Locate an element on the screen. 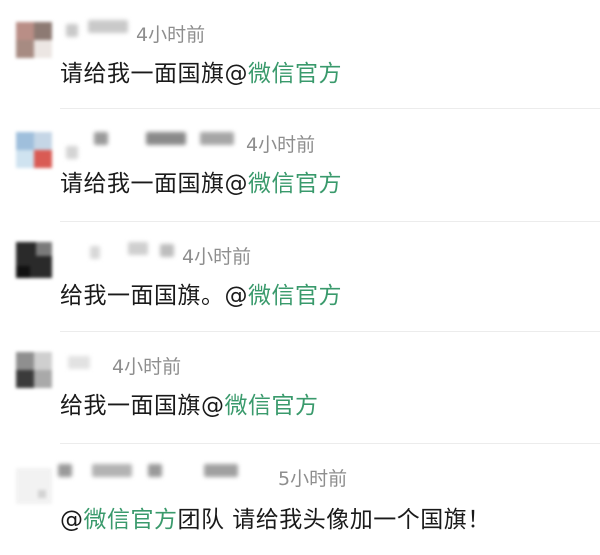 The width and height of the screenshot is (600, 555). comment-body: 给我一面国旗。 is located at coordinates (142, 296).